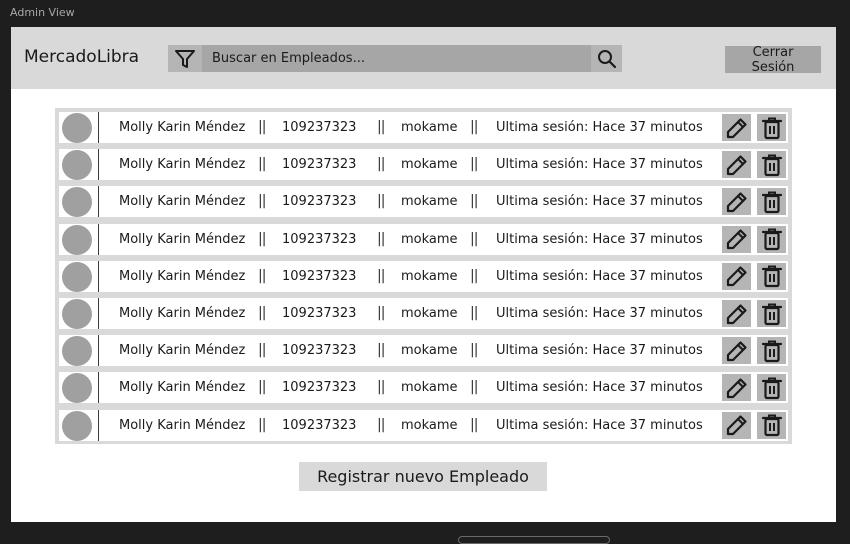  I want to click on register-employee-button: Registrar nuevo Empleado, so click(423, 476).